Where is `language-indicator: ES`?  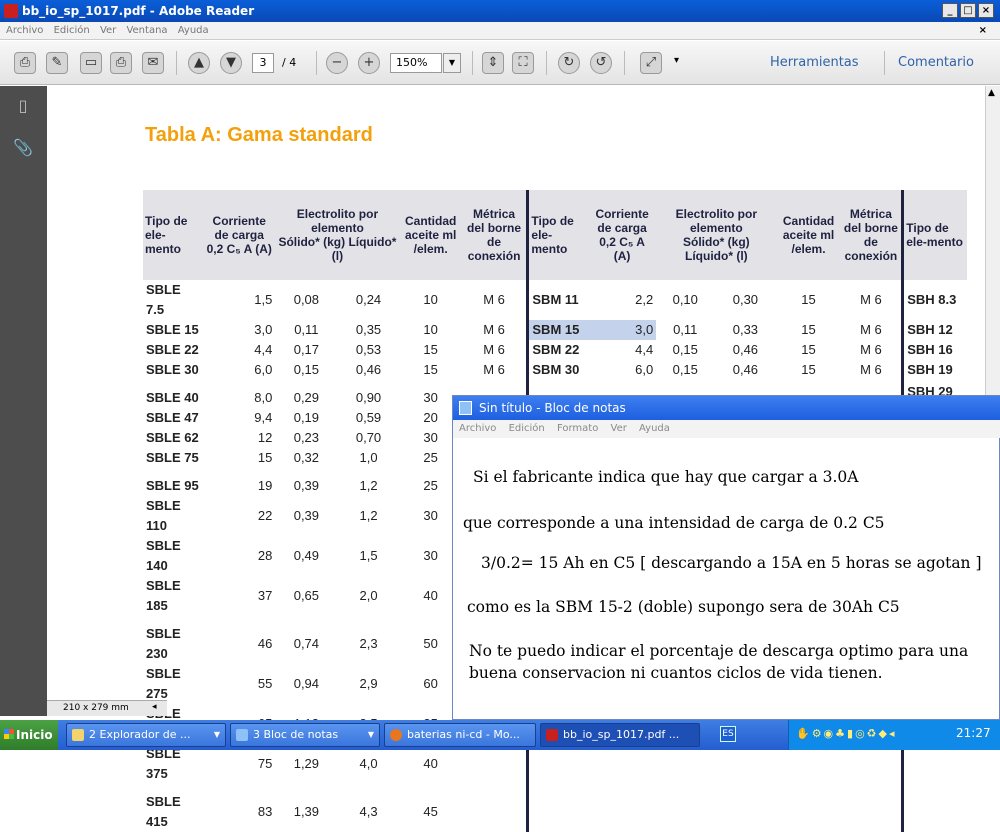 language-indicator: ES is located at coordinates (728, 734).